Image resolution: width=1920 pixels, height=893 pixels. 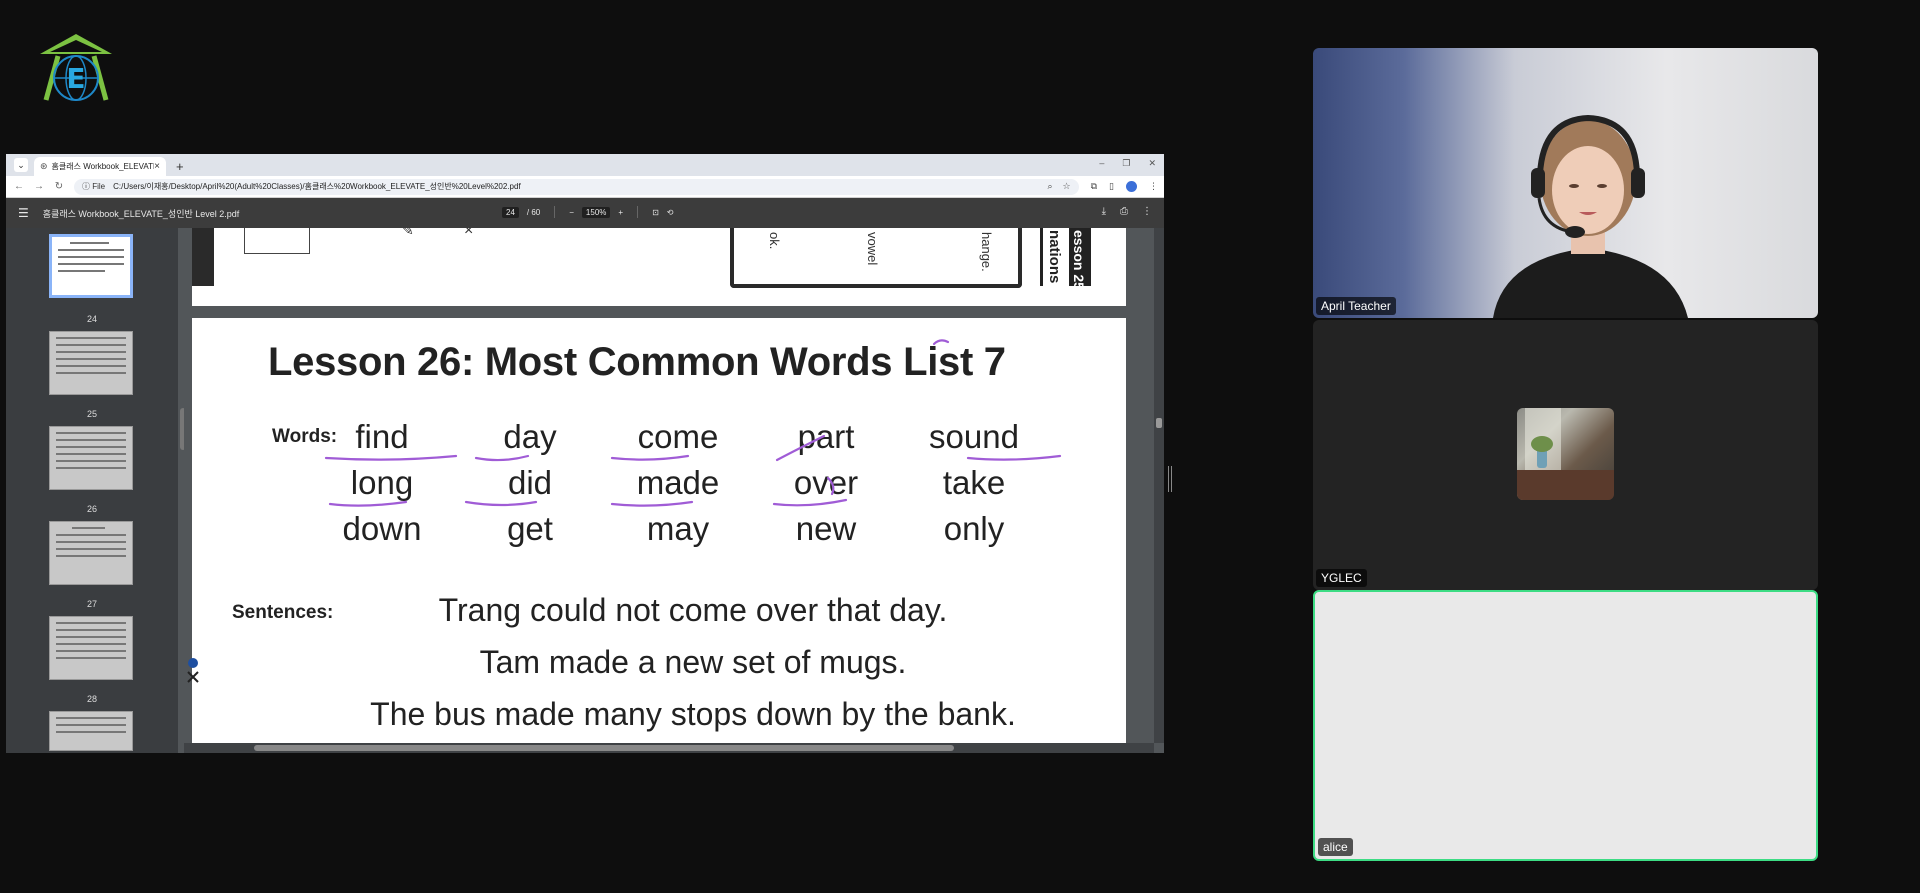 What do you see at coordinates (39, 186) in the screenshot?
I see `forward-arrow-icon: →` at bounding box center [39, 186].